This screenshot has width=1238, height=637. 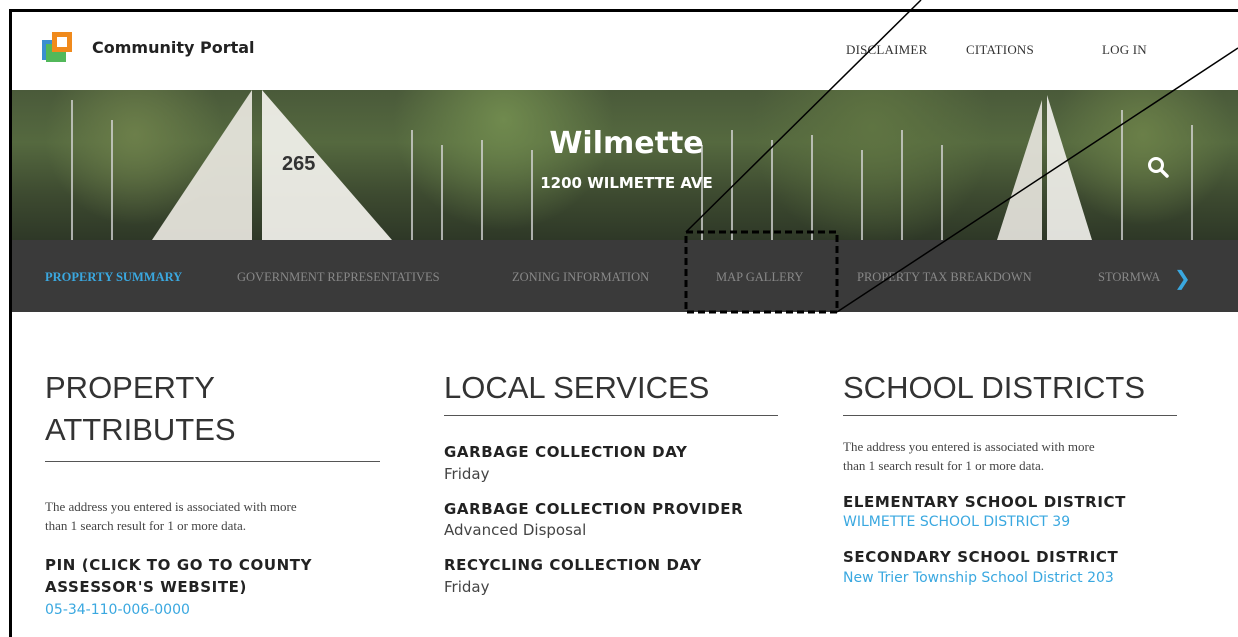 I want to click on tab-stormwater: STORMWA, so click(x=1138, y=277).